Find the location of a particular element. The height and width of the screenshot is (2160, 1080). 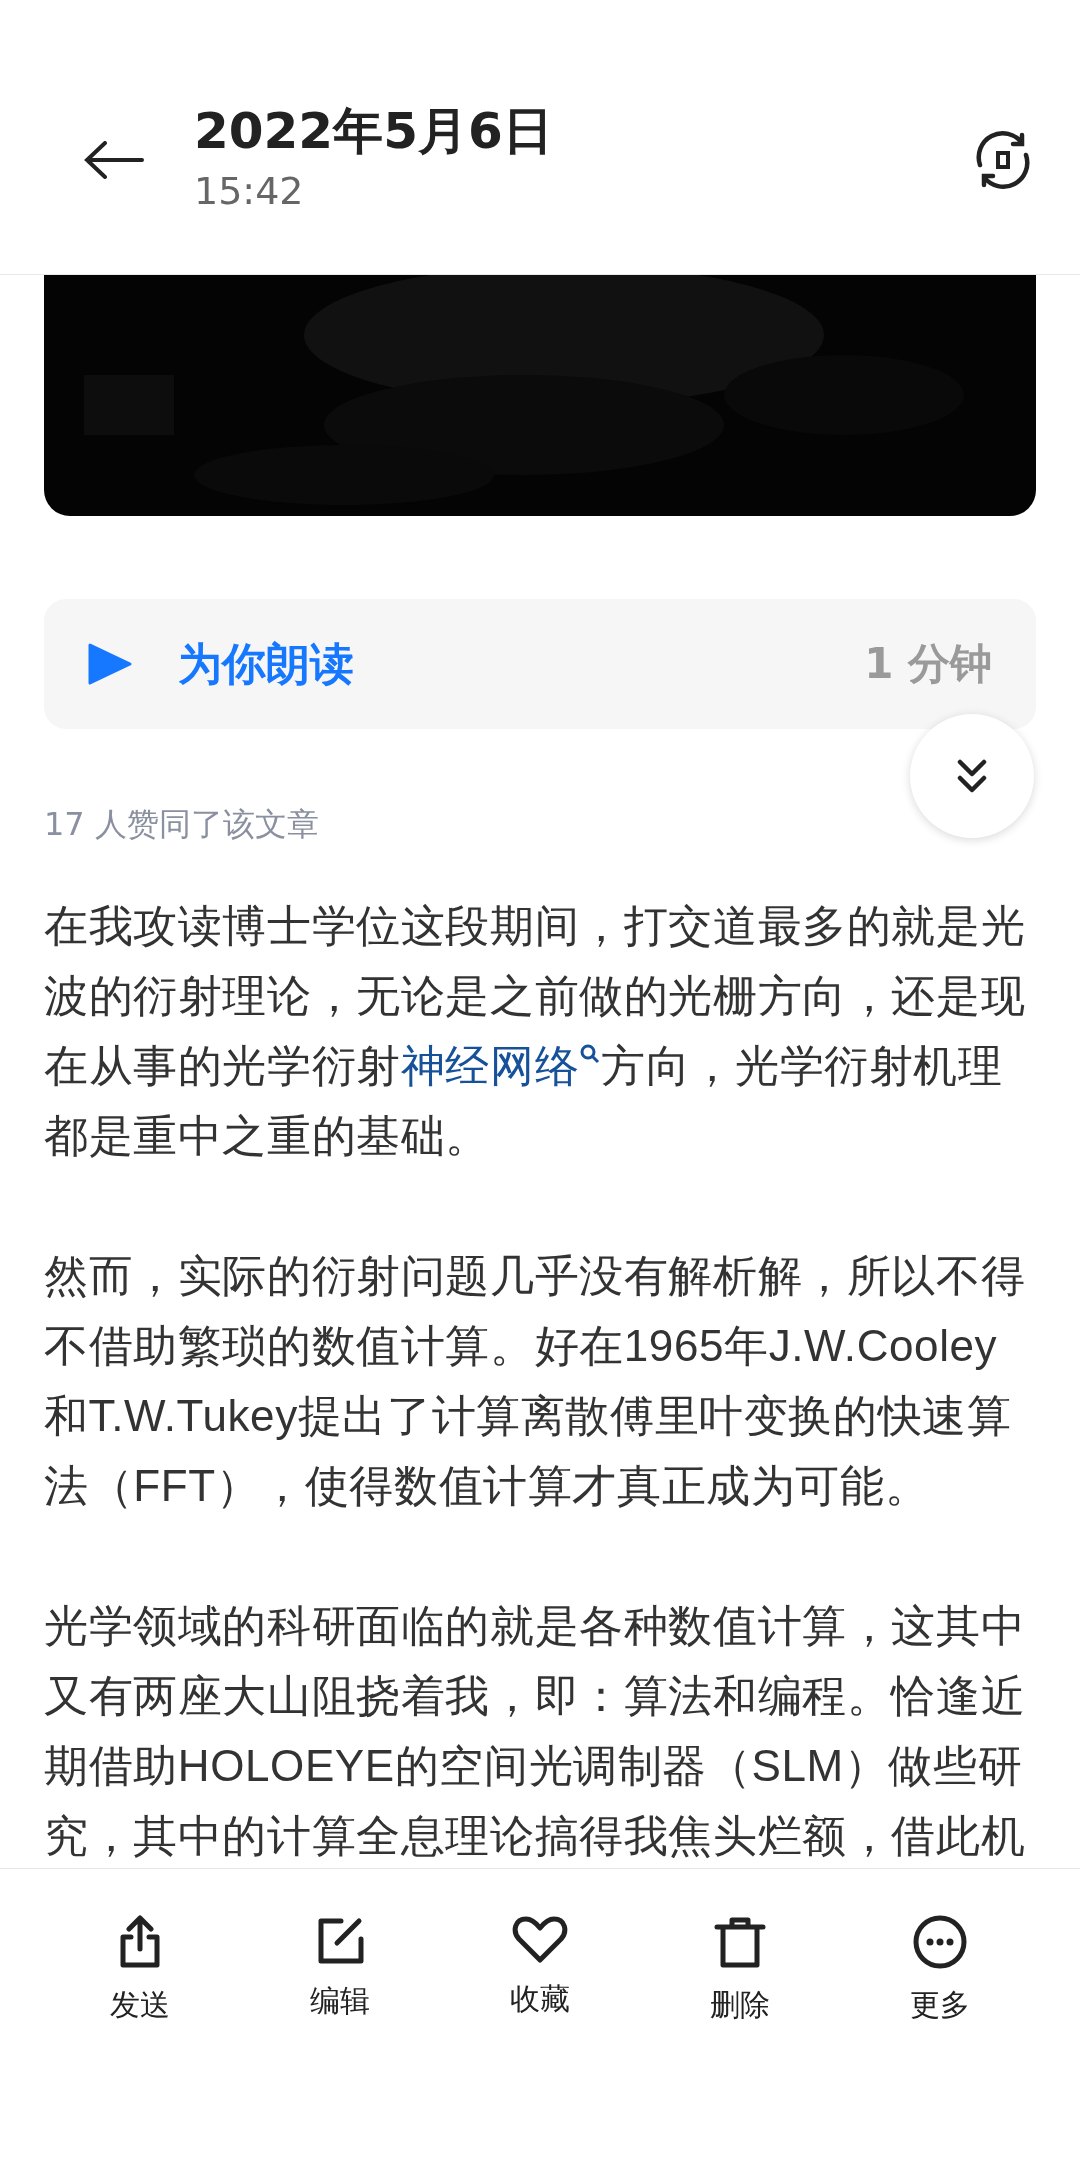

likes-count: 17 人赞同了该文章 is located at coordinates (182, 824).